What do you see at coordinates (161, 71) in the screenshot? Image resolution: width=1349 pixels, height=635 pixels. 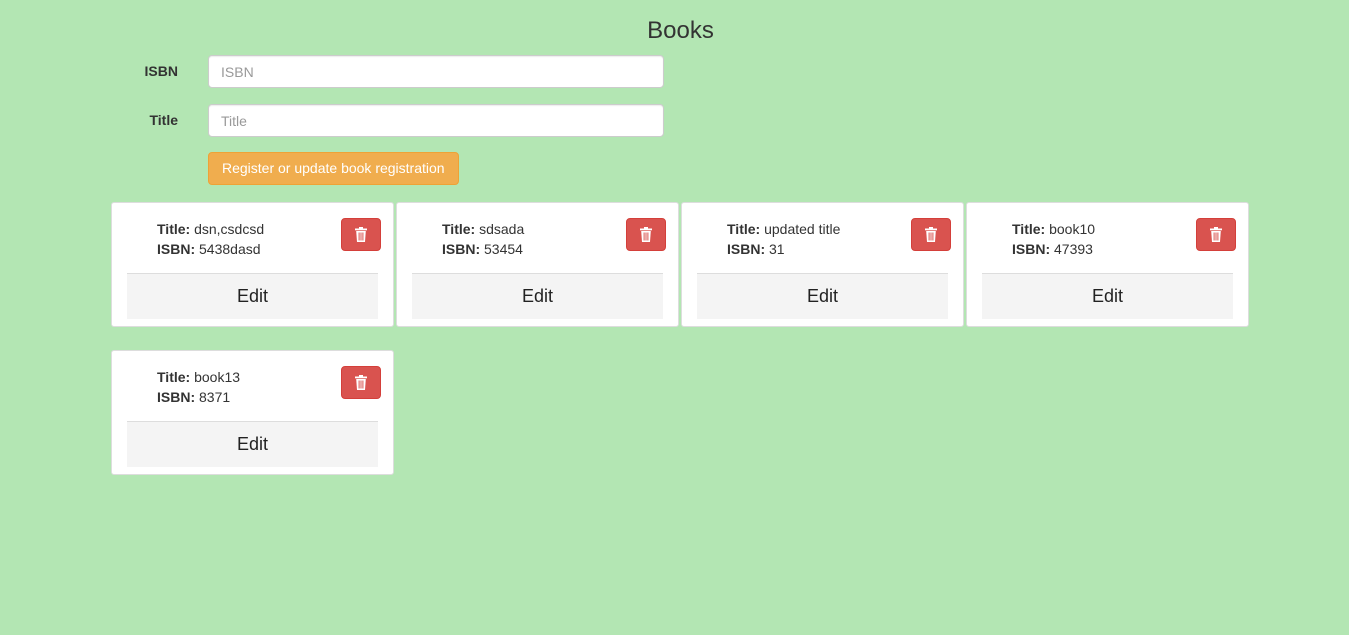 I see `isbn-label: ISBN` at bounding box center [161, 71].